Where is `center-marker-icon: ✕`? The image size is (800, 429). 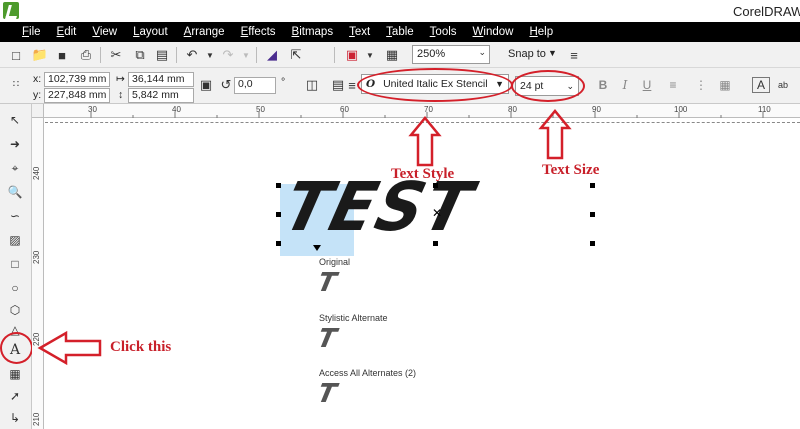 center-marker-icon: ✕ is located at coordinates (437, 213).